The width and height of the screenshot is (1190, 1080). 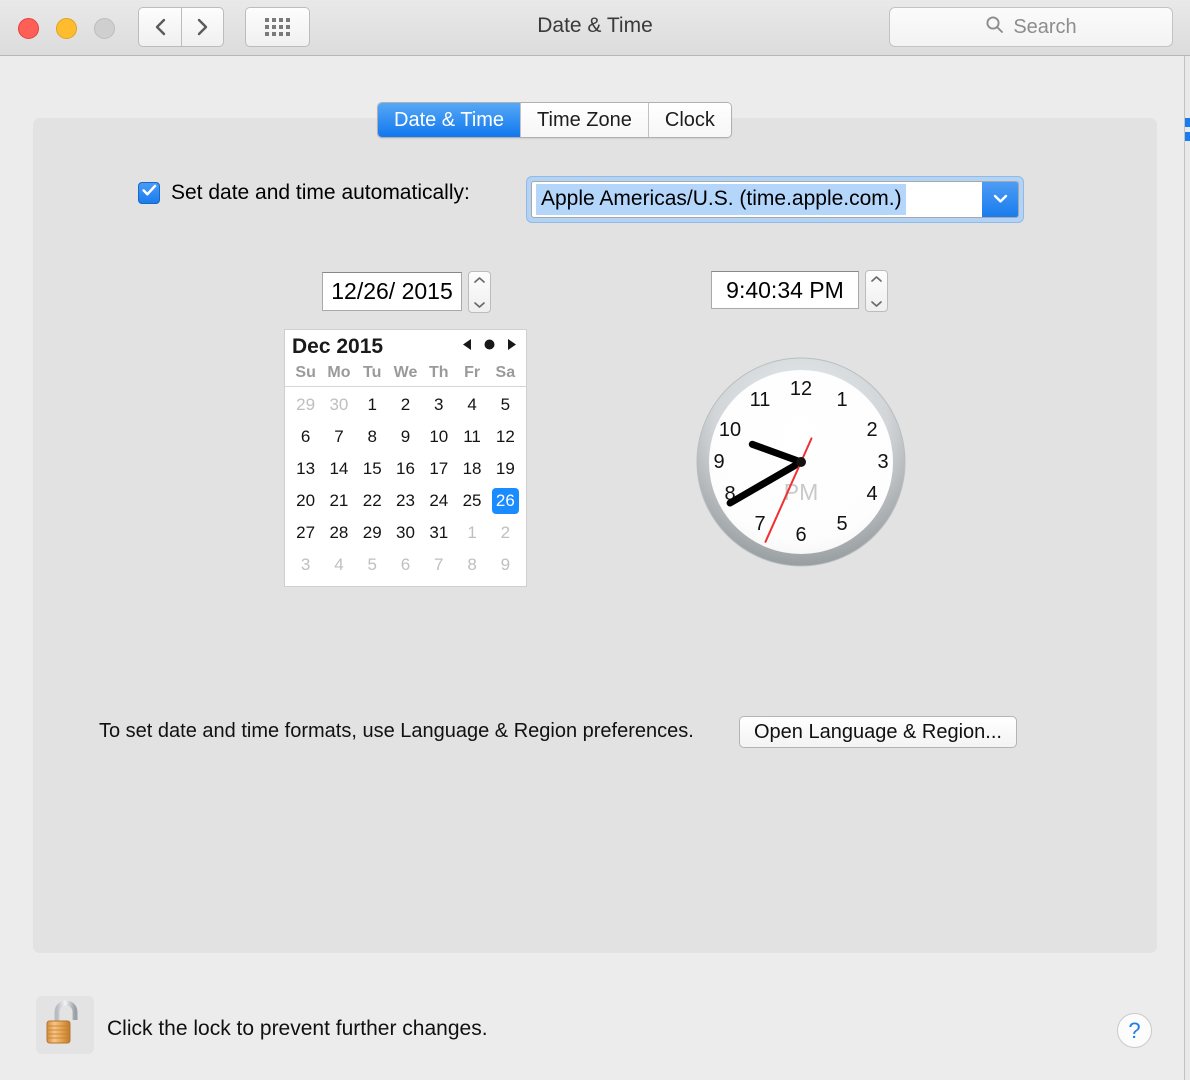 I want to click on svg-text: 6, so click(x=800, y=535).